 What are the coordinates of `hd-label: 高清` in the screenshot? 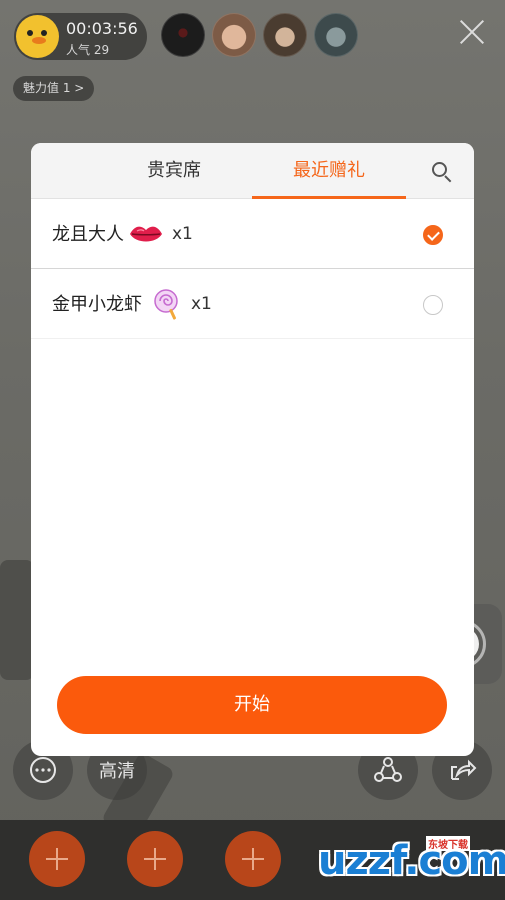 It's located at (117, 771).